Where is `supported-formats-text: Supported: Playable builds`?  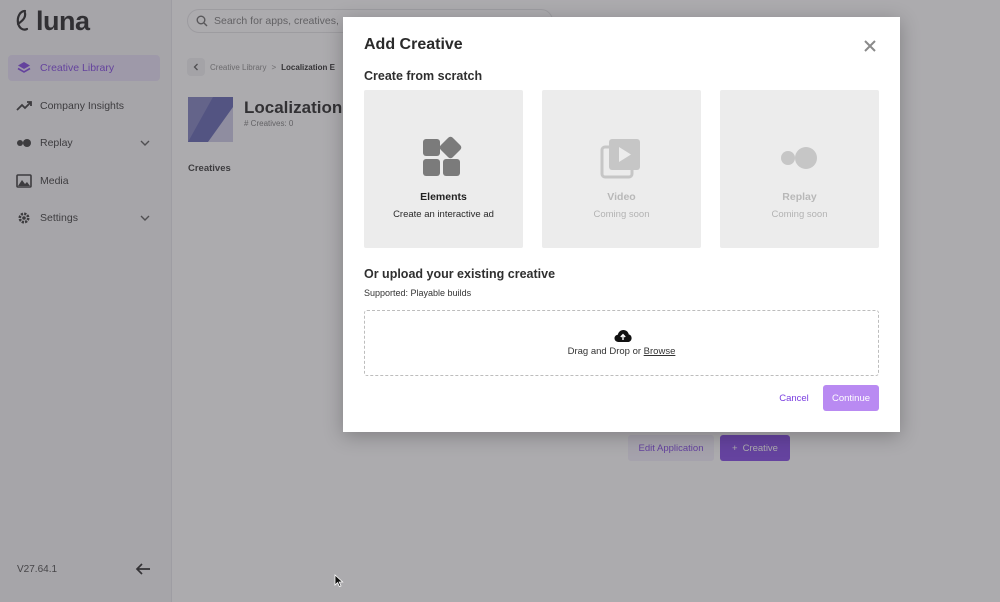
supported-formats-text: Supported: Playable builds is located at coordinates (418, 293).